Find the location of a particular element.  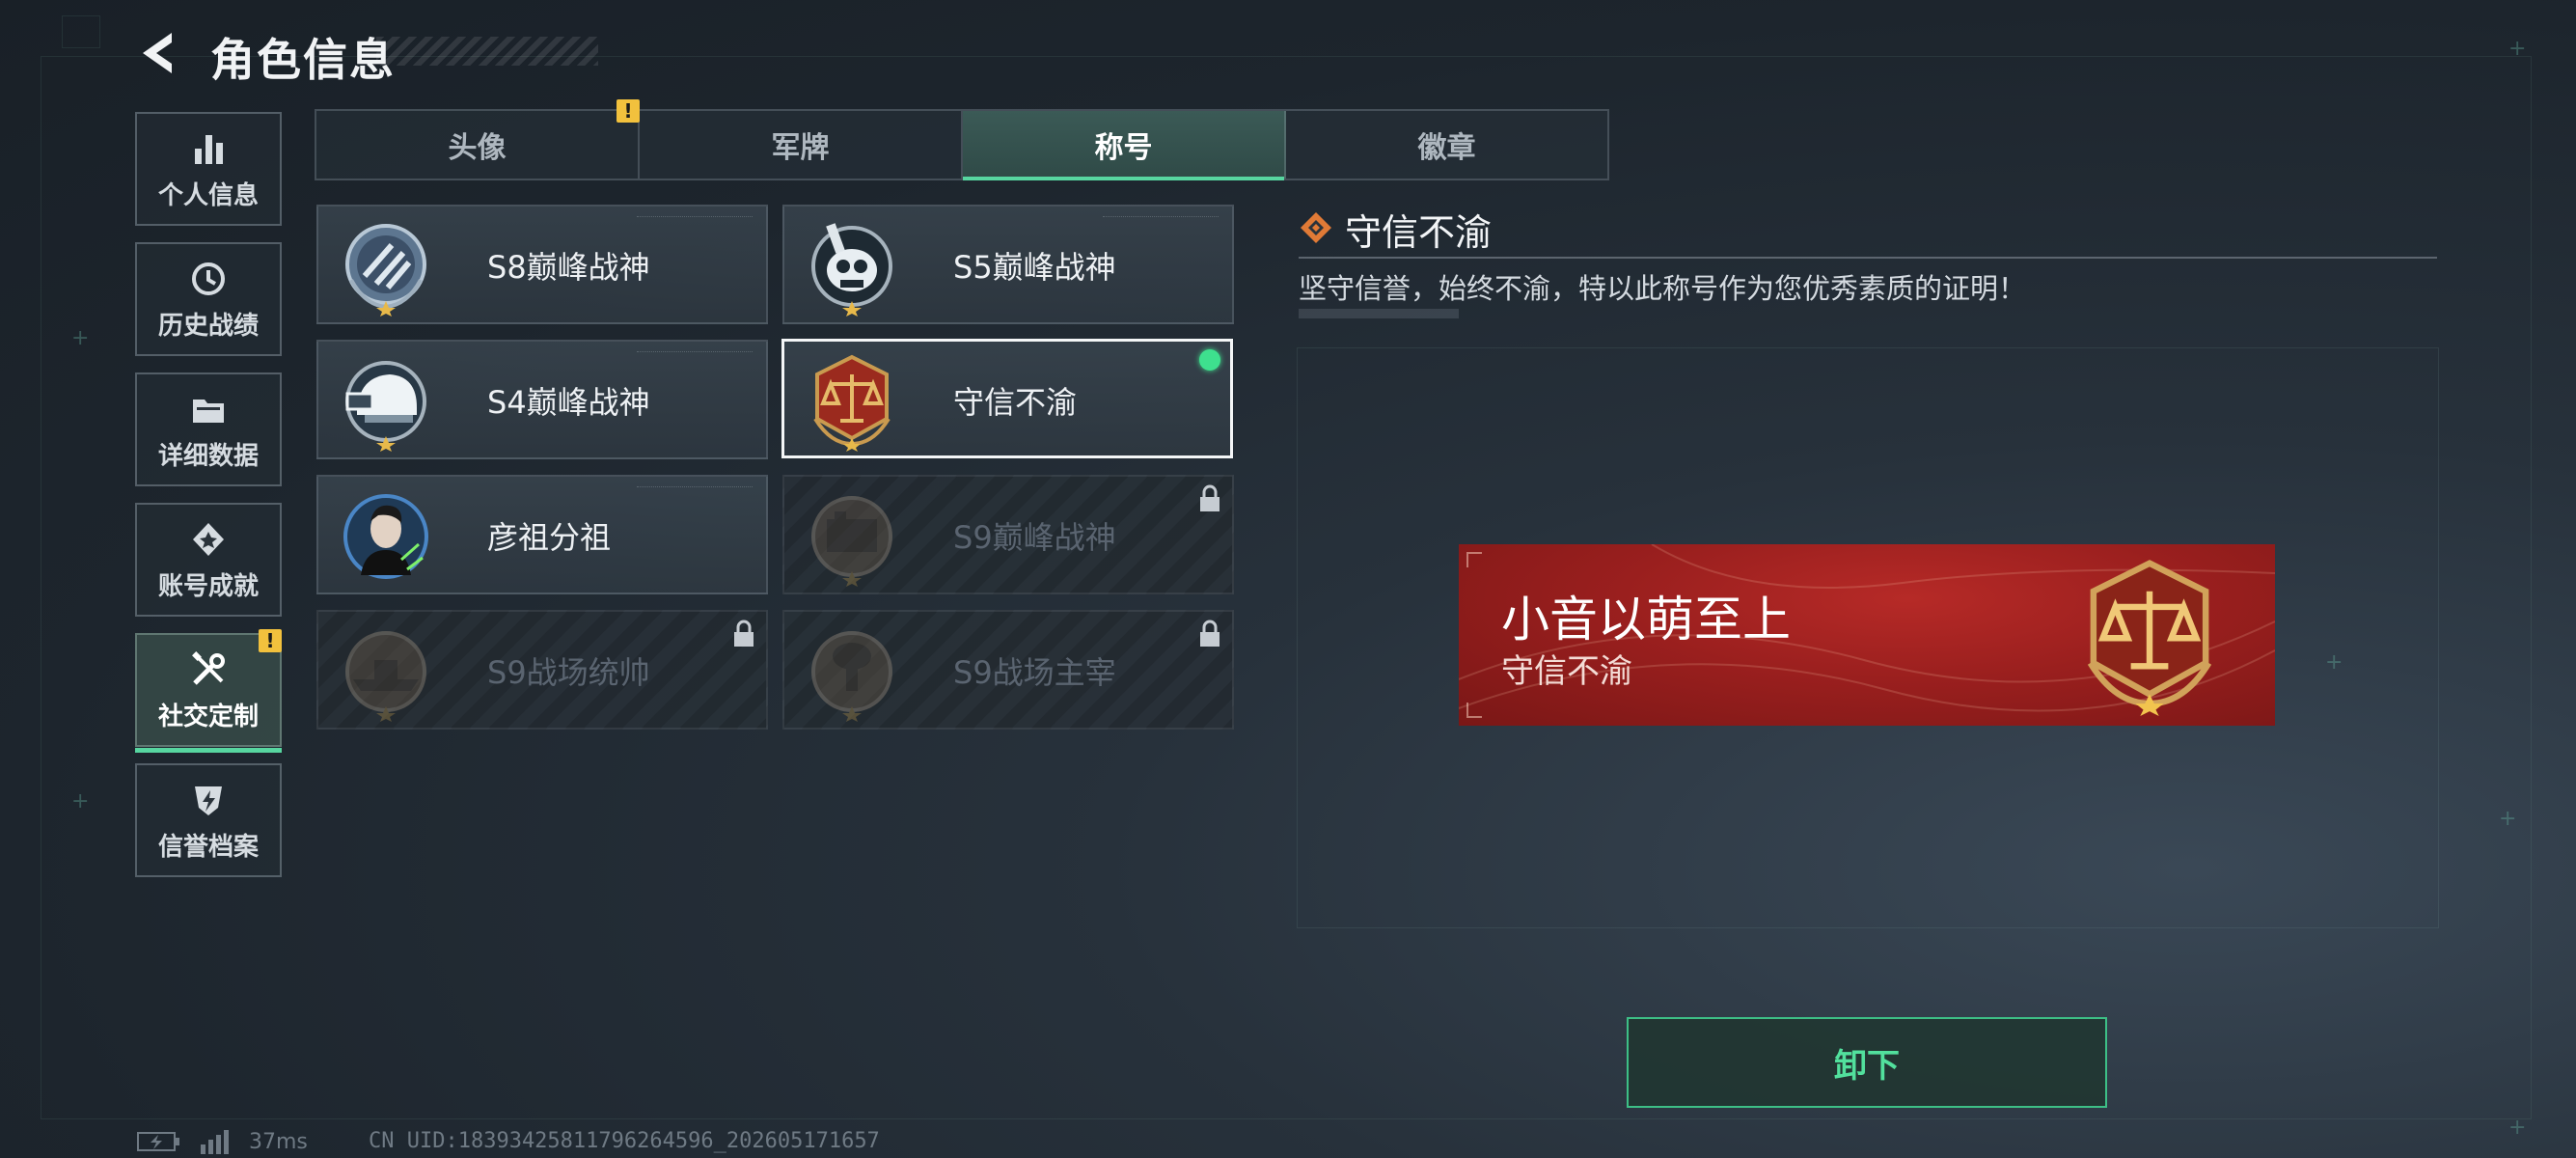

s9-peak-badge-icon is located at coordinates (851, 541).